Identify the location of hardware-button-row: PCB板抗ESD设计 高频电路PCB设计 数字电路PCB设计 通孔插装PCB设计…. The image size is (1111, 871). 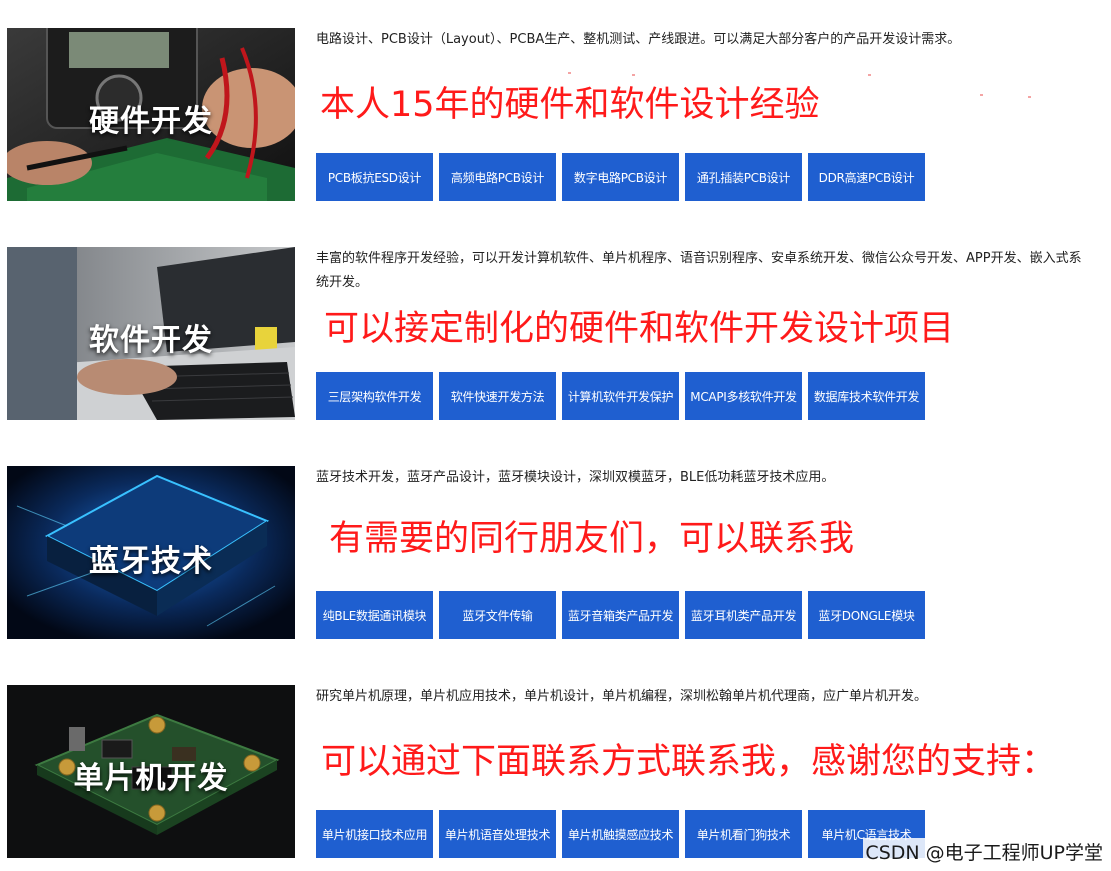
(620, 177).